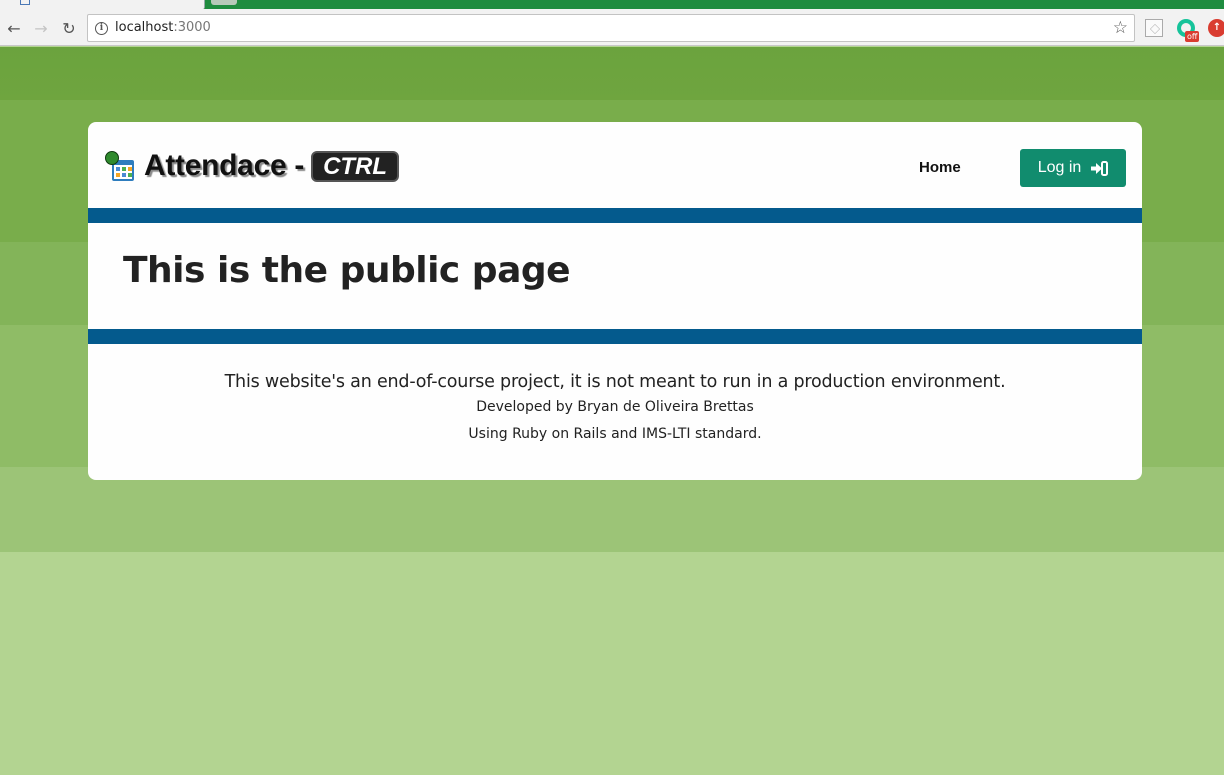  Describe the element at coordinates (615, 336) in the screenshot. I see `footer-divider` at that location.